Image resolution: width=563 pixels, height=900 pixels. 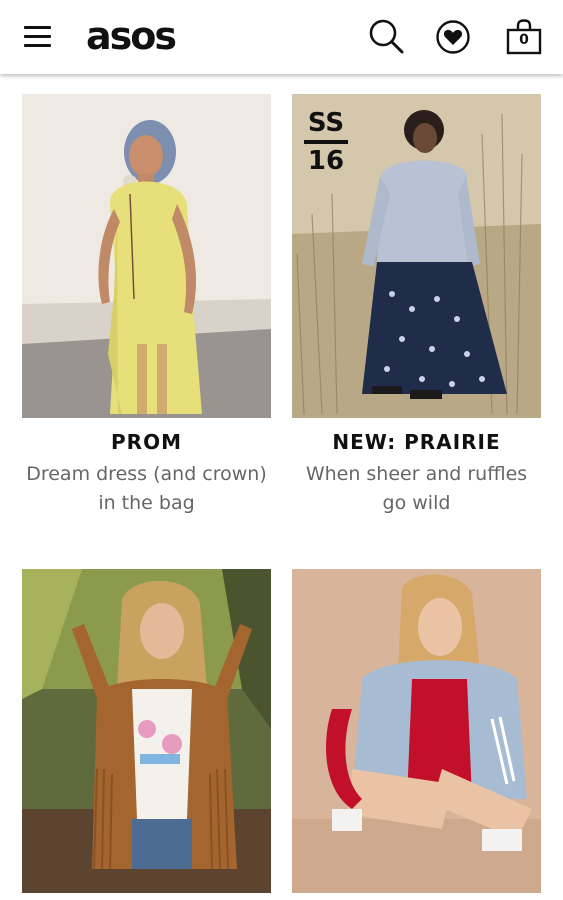 What do you see at coordinates (146, 442) in the screenshot?
I see `card-title: PROM` at bounding box center [146, 442].